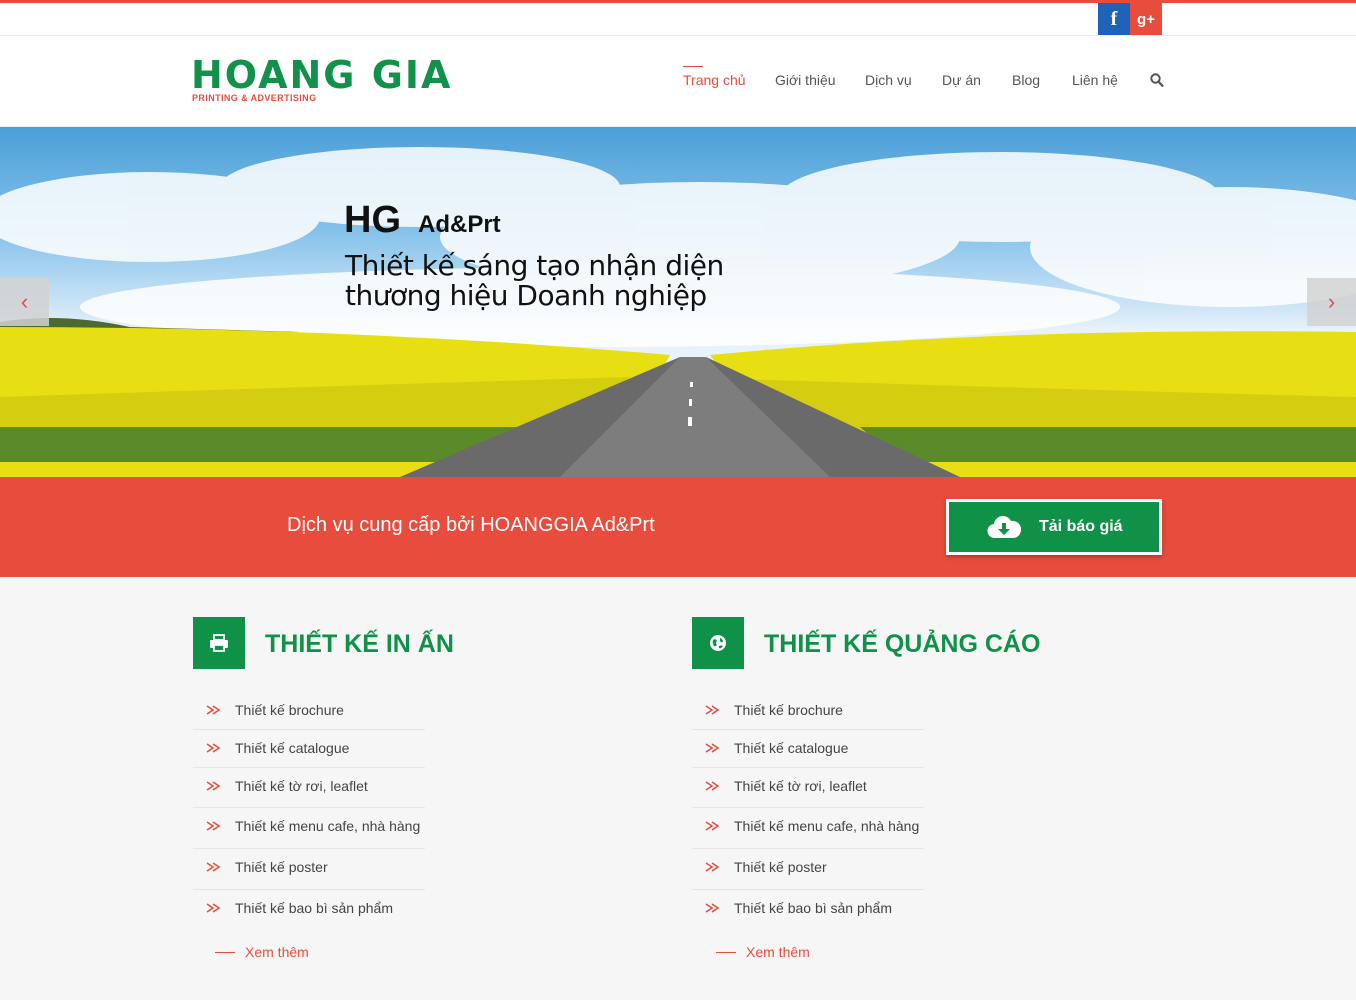 The width and height of the screenshot is (1356, 1000). Describe the element at coordinates (471, 525) in the screenshot. I see `cta-text: Dịch vụ cung cấp bởi HOANGGIA Ad&Prt` at that location.